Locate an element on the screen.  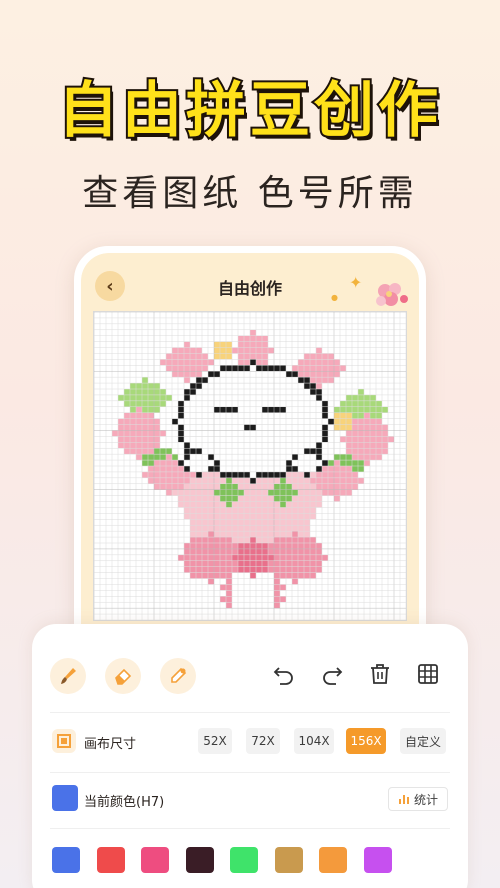
eraser-button is located at coordinates (123, 676).